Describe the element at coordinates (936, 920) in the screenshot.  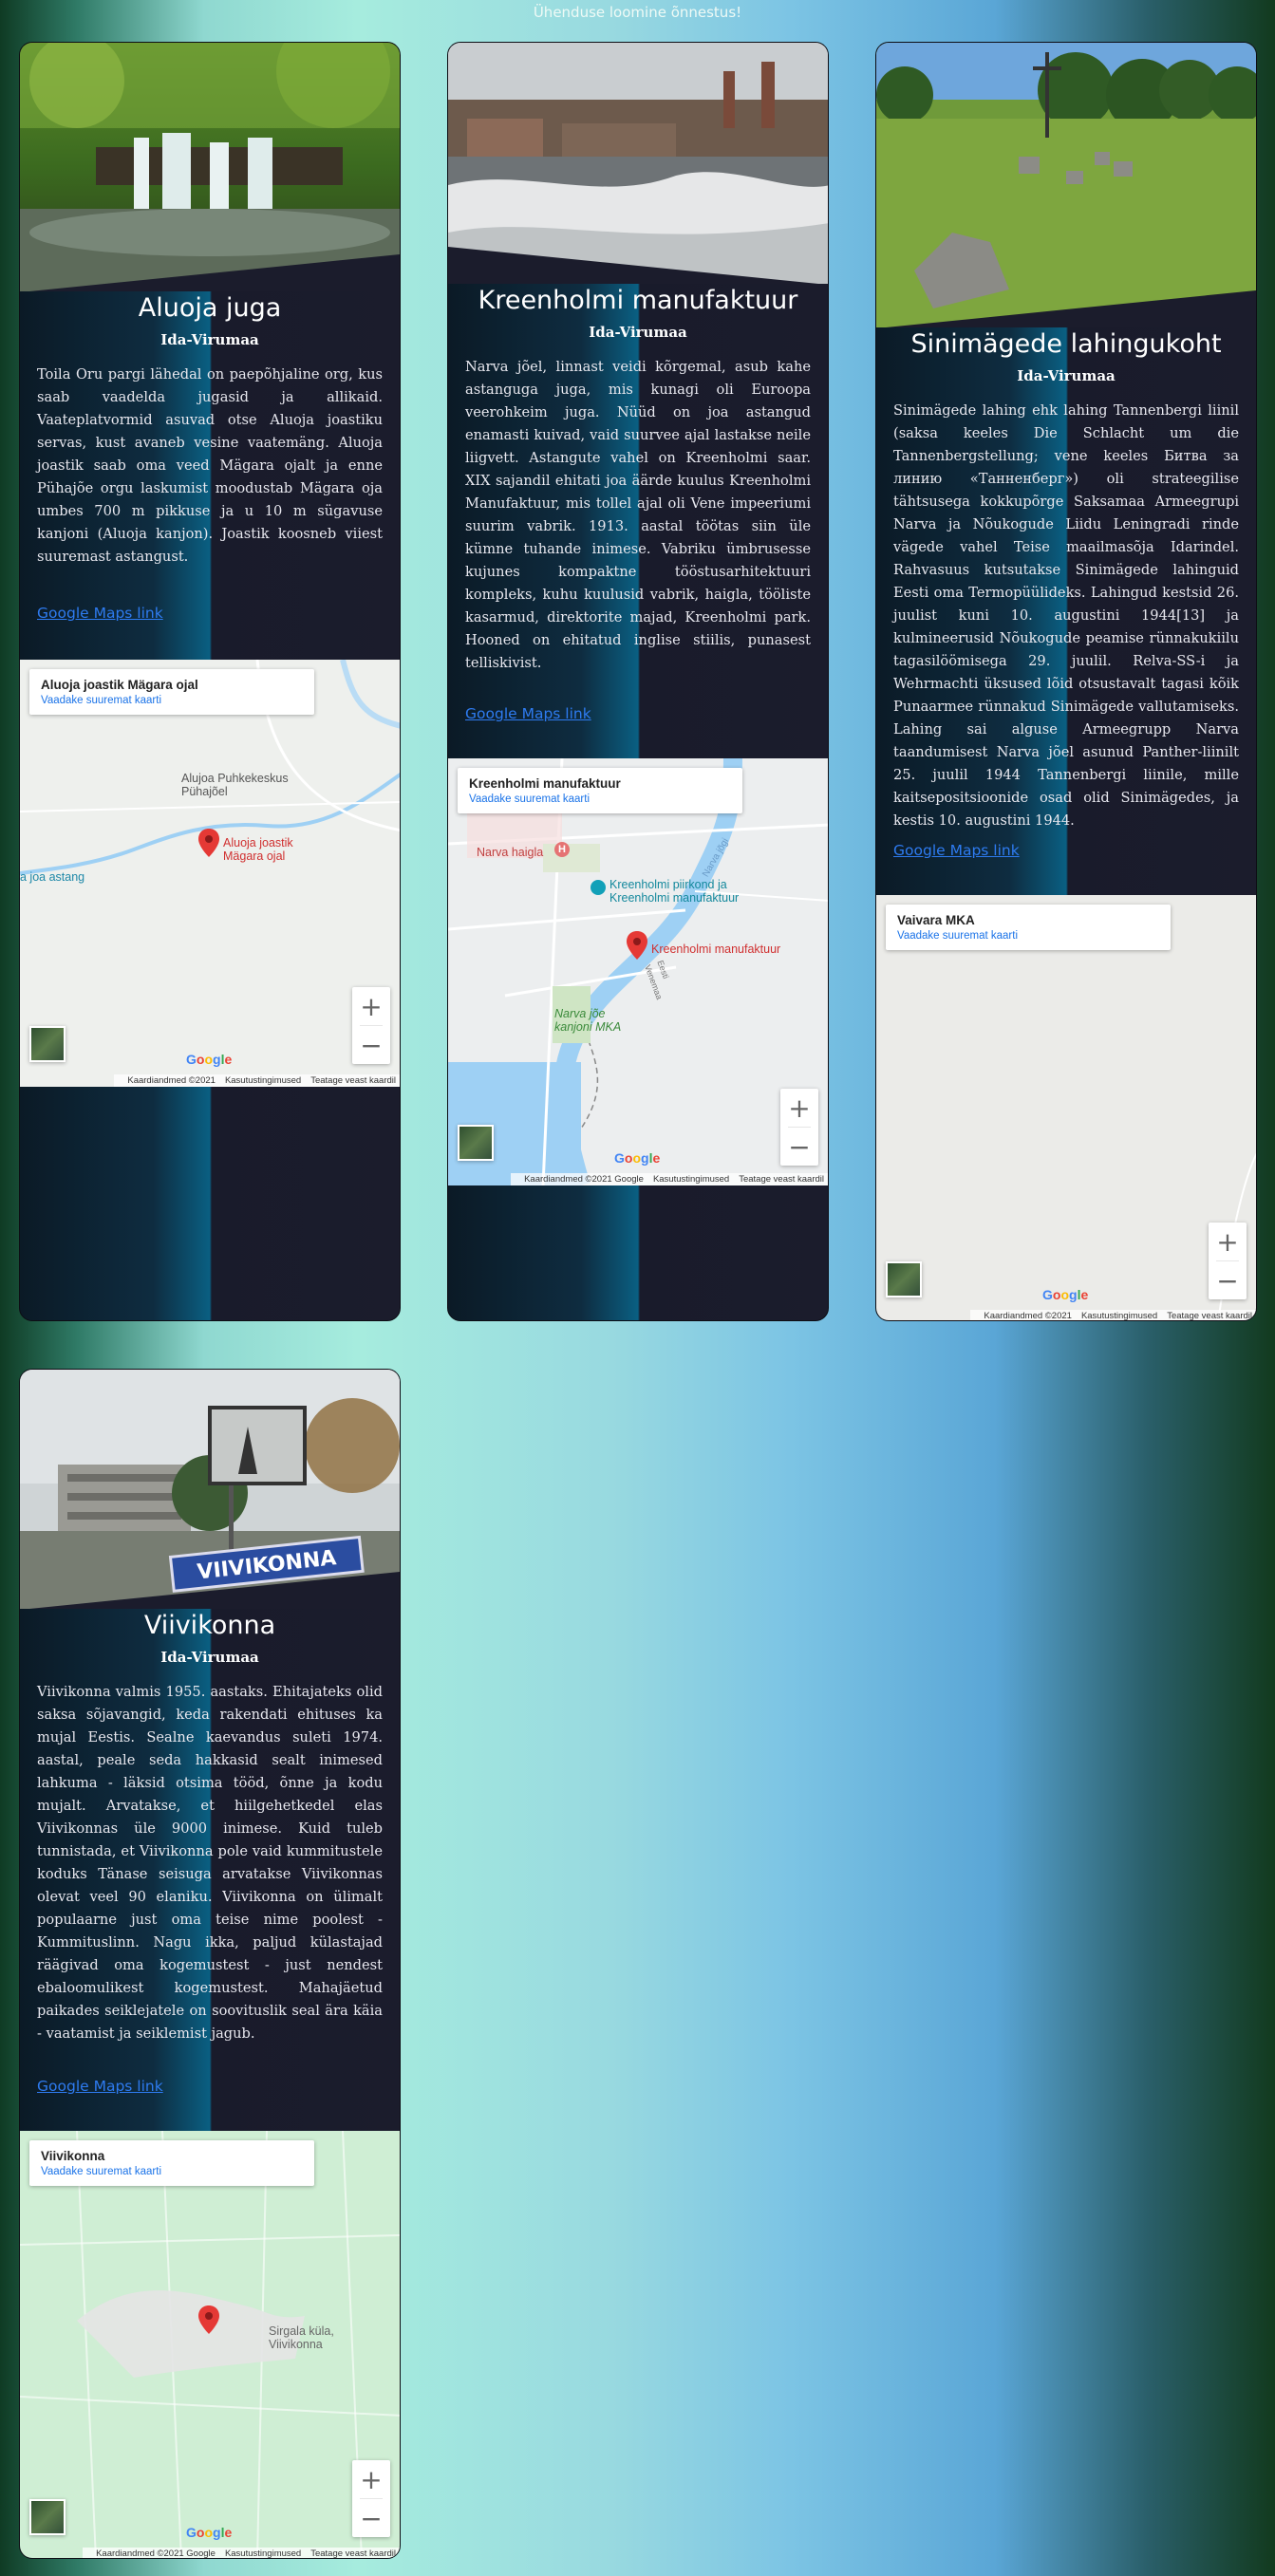
I see `map-place-name: Vaivara MKA` at that location.